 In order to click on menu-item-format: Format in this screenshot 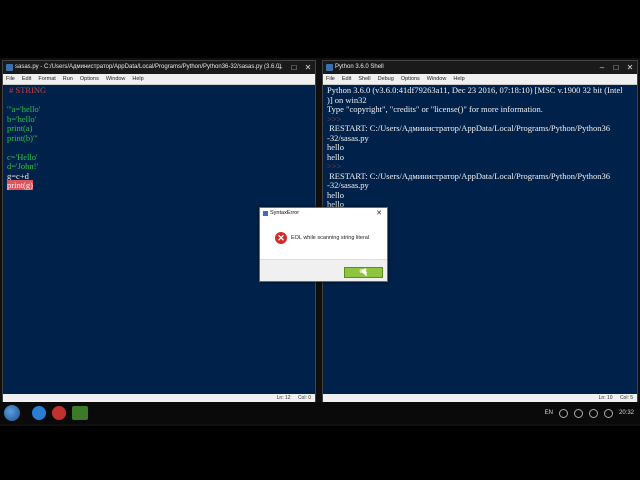, I will do `click(46, 79)`.